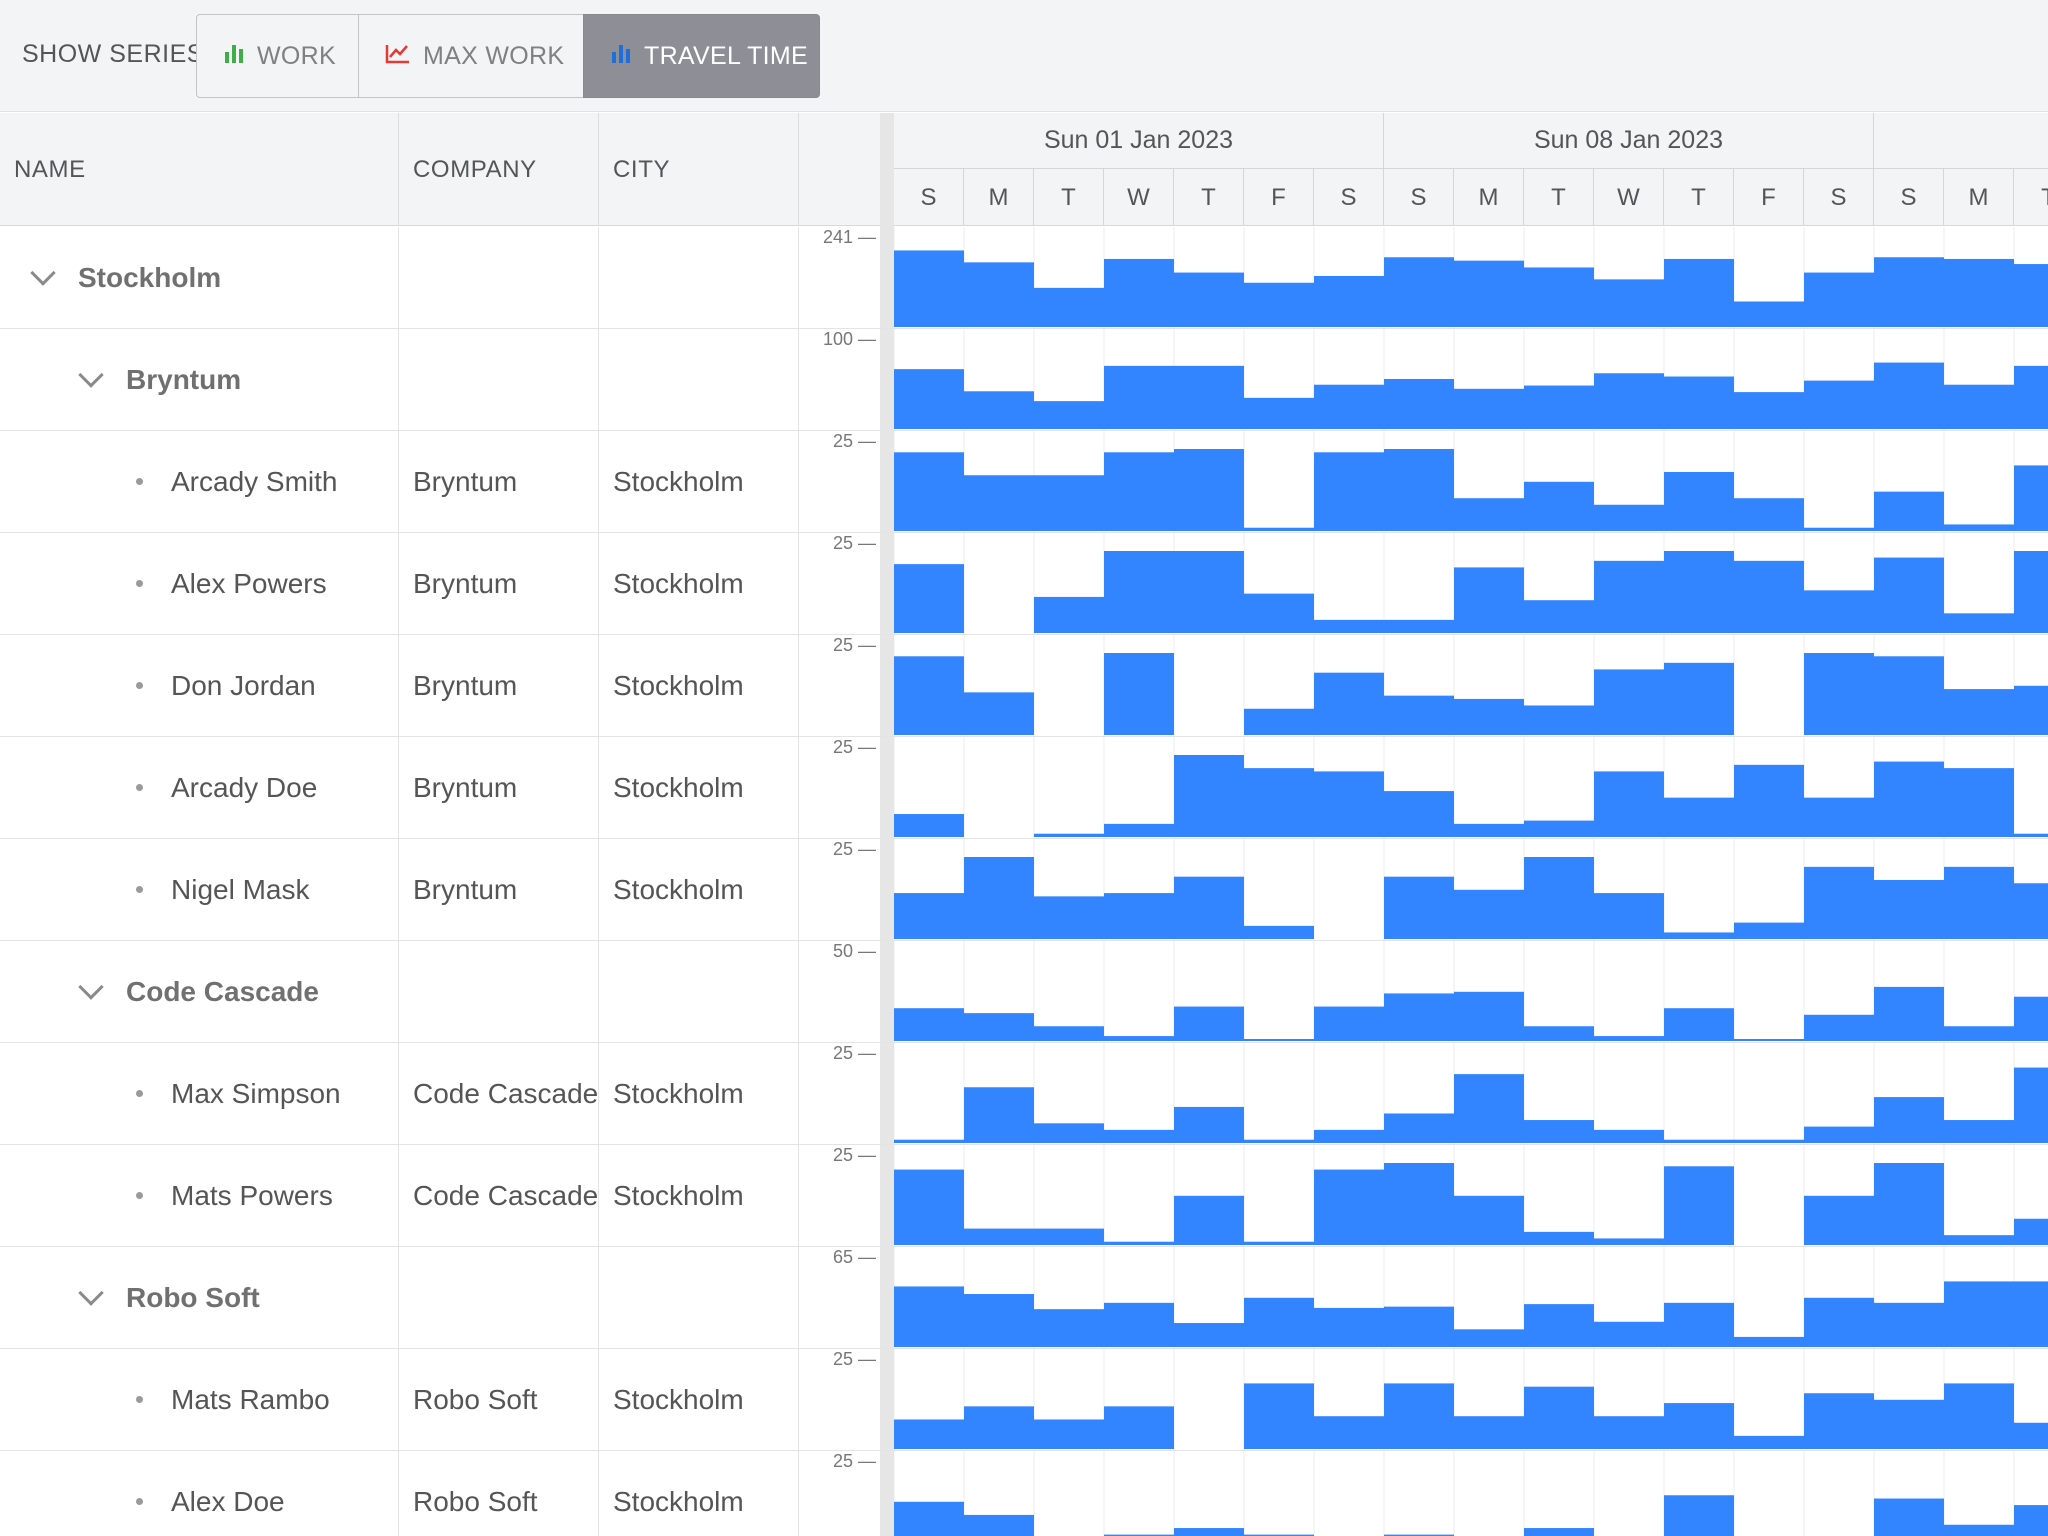 This screenshot has height=1536, width=2048. I want to click on max-work-series-button: MAX WORK, so click(471, 56).